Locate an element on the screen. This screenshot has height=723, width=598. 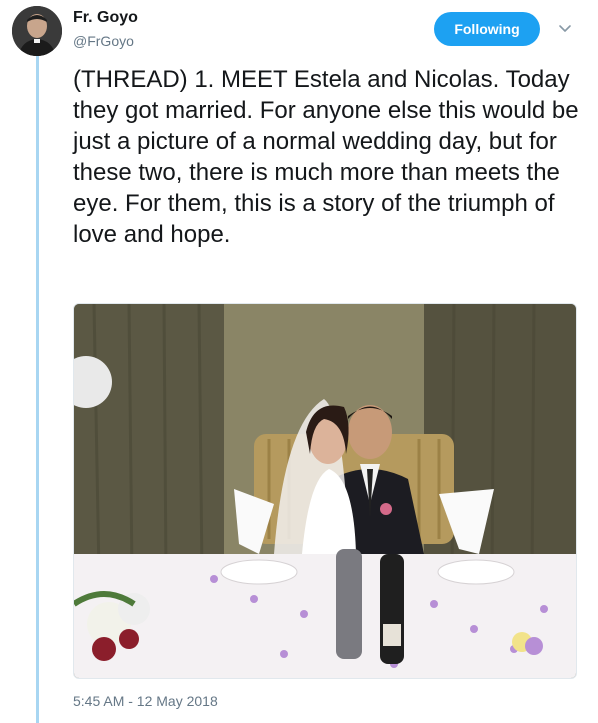
author-handle: @FrGoyo is located at coordinates (103, 41).